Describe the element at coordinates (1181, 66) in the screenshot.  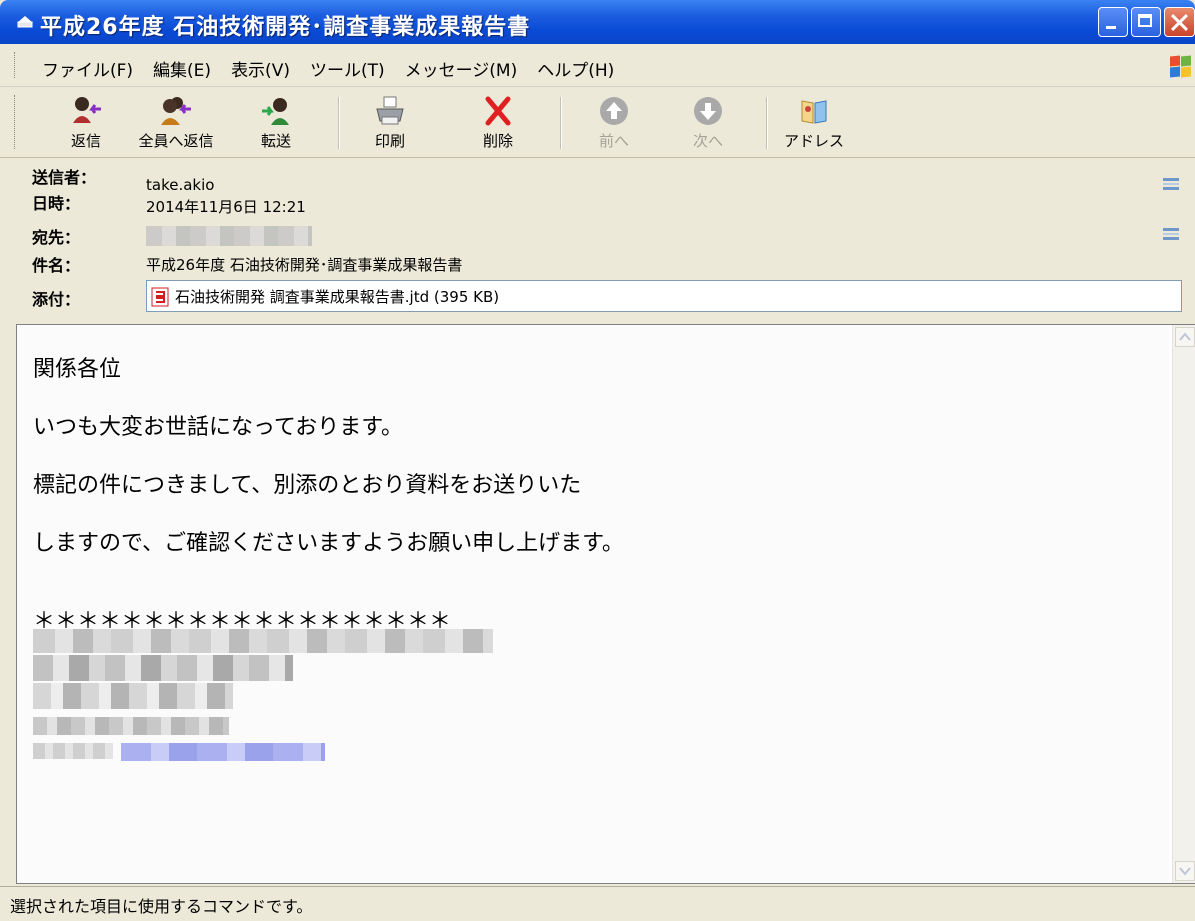
I see `windows-logo-icon` at that location.